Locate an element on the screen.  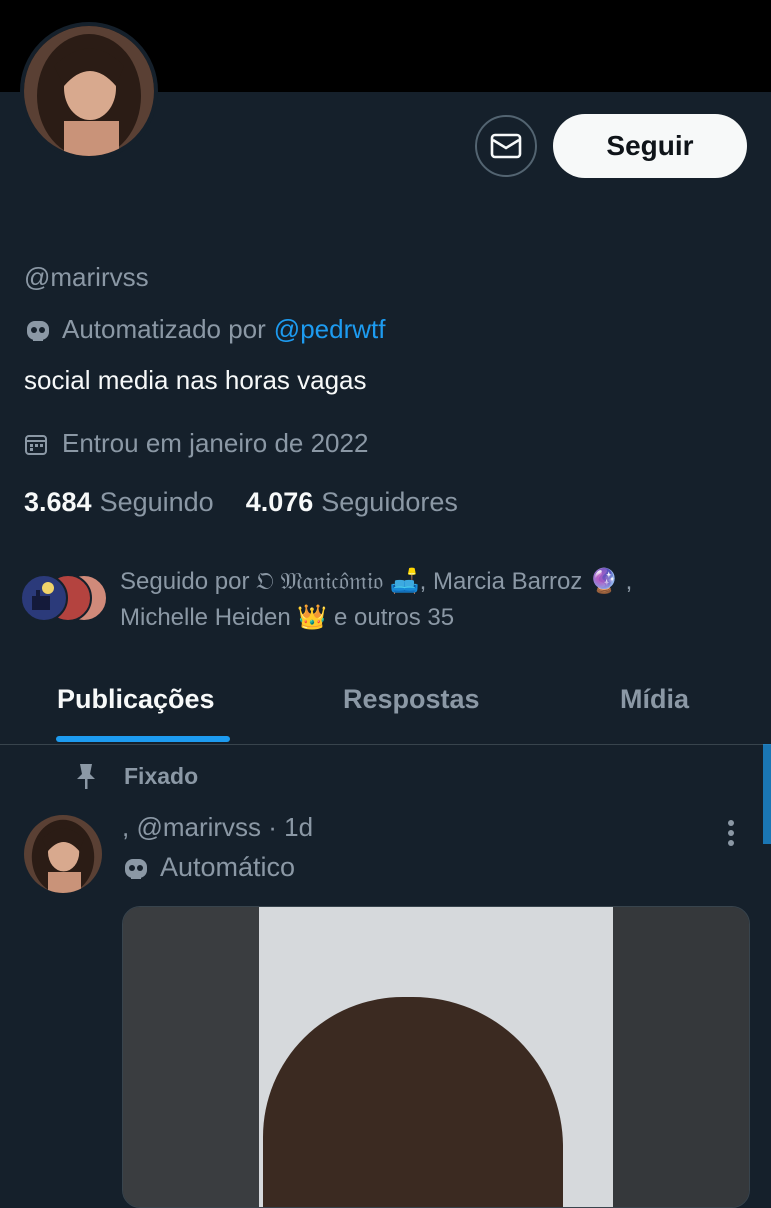
automated-prefix: Automatizado por is located at coordinates (164, 329).